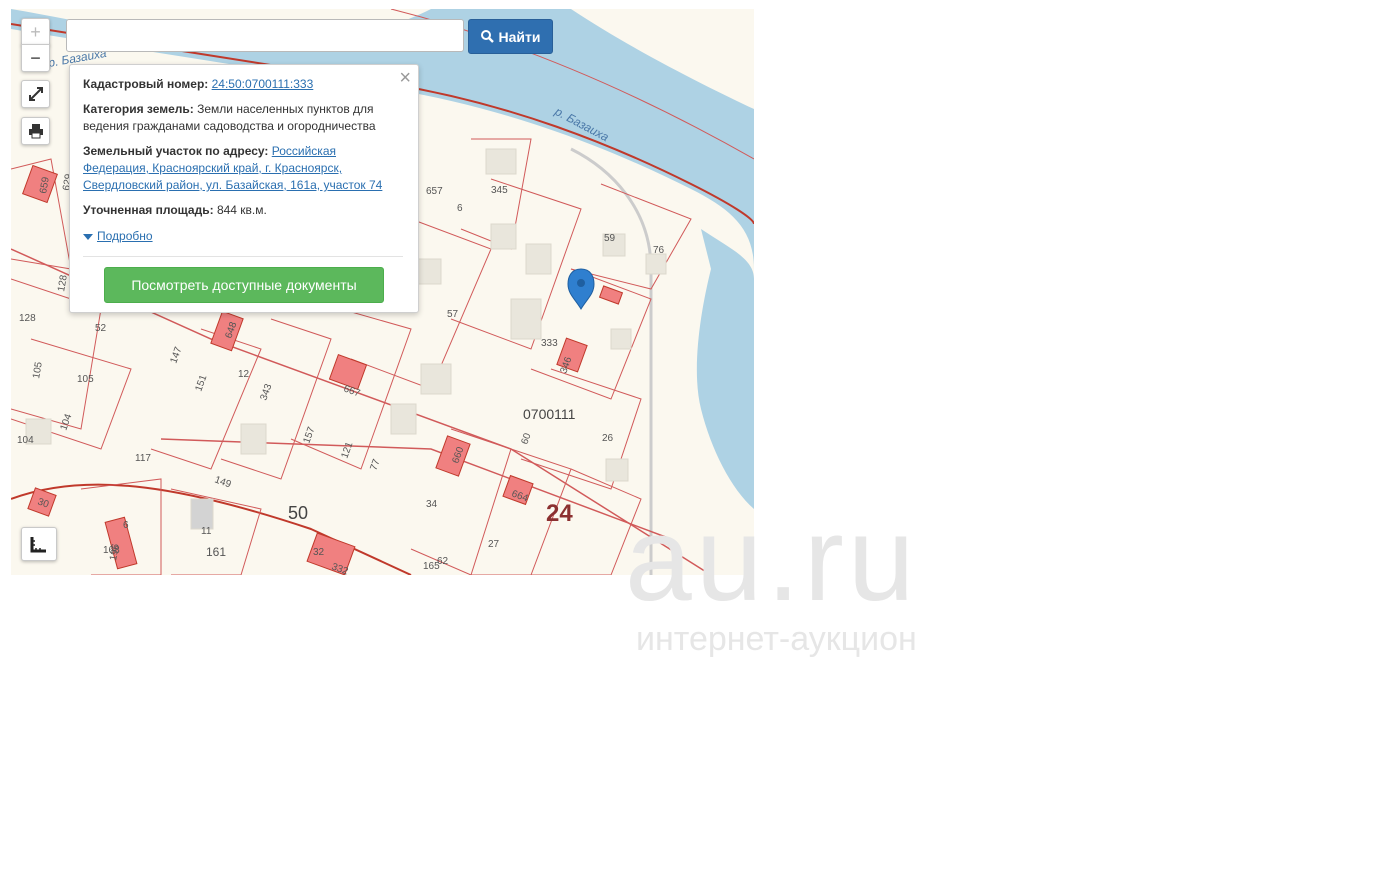  Describe the element at coordinates (243, 256) in the screenshot. I see `popup-divider` at that location.